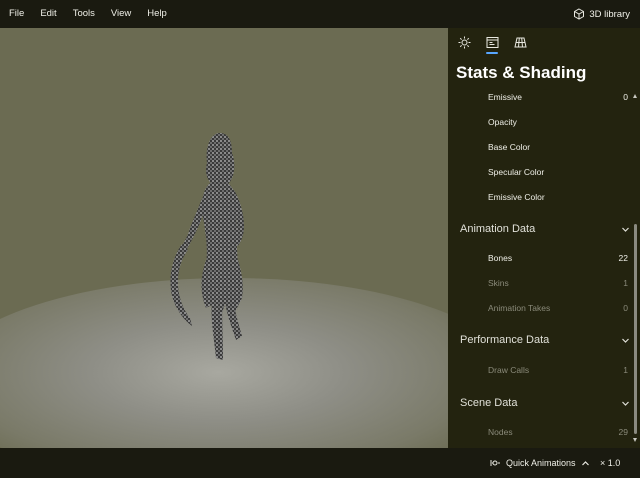 The height and width of the screenshot is (478, 640). What do you see at coordinates (558, 172) in the screenshot?
I see `stat-row-specular-color: Specular Color` at bounding box center [558, 172].